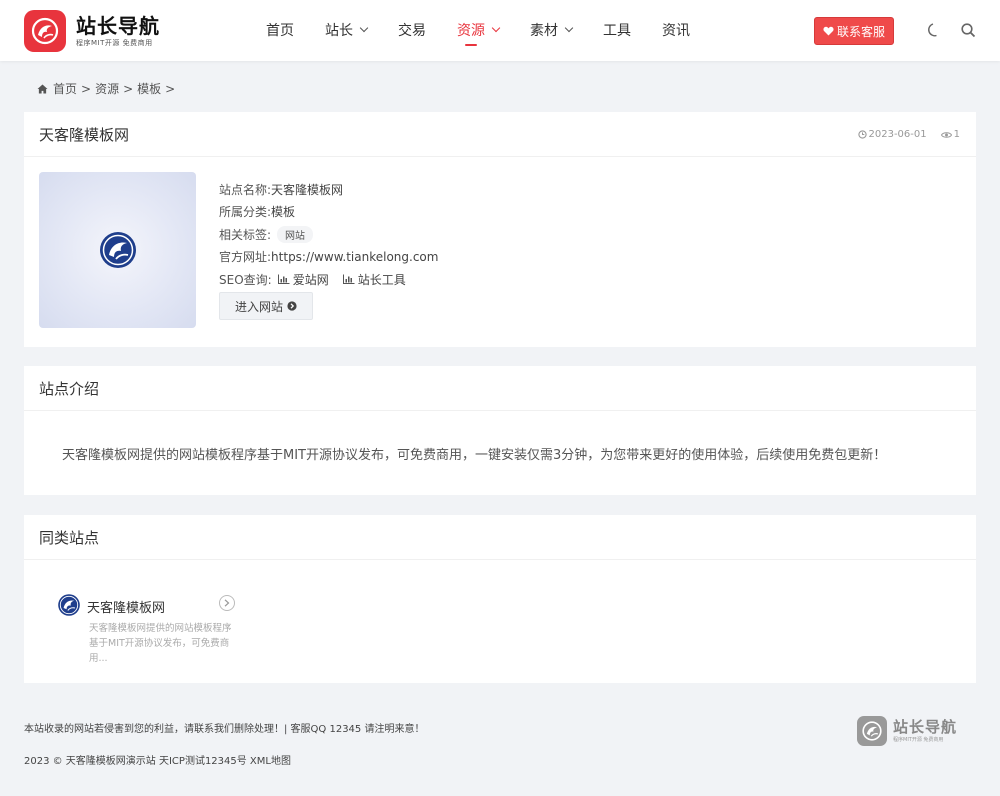 The image size is (1000, 796). I want to click on site-title: 天客隆模板网, so click(500, 134).